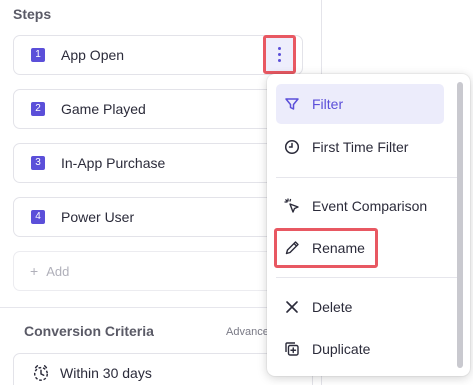 The width and height of the screenshot is (473, 385). I want to click on step-label: Game Played, so click(103, 109).